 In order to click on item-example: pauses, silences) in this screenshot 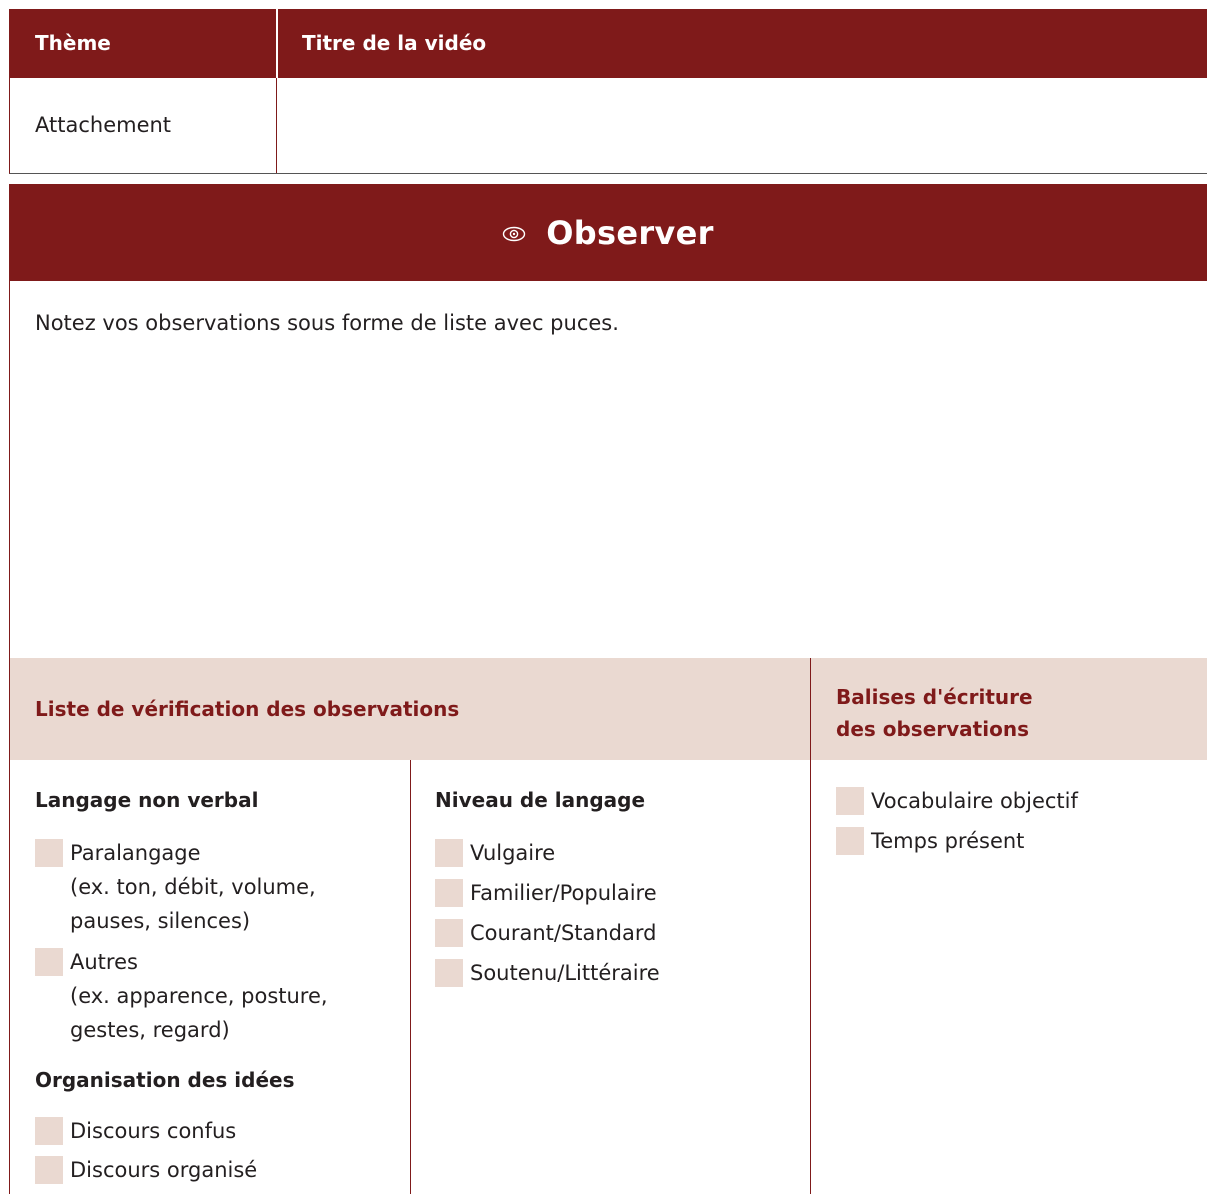, I will do `click(160, 921)`.